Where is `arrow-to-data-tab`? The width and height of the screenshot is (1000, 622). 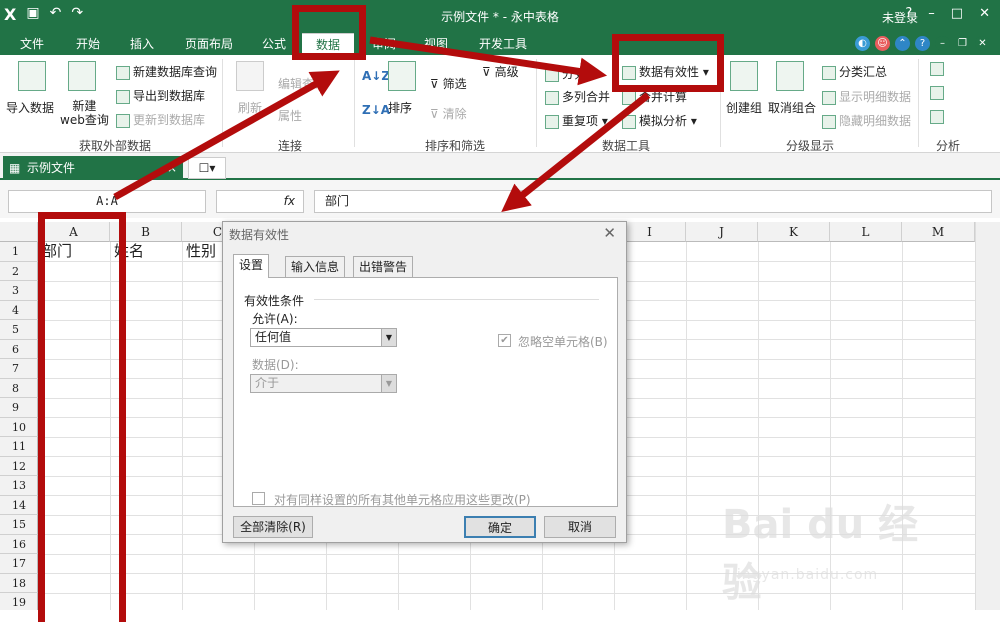
arrow-to-data-tab is located at coordinates (226, 135).